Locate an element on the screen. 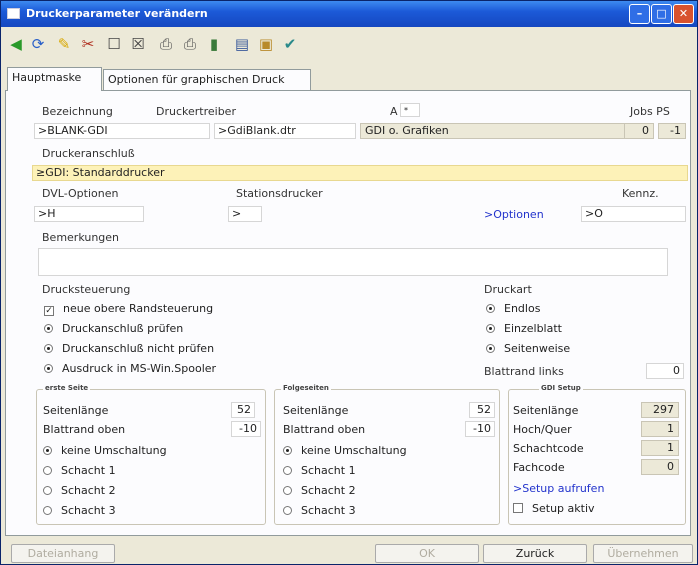 Image resolution: width=698 pixels, height=565 pixels. folge-blattrand-label: Blattrand oben is located at coordinates (324, 429).